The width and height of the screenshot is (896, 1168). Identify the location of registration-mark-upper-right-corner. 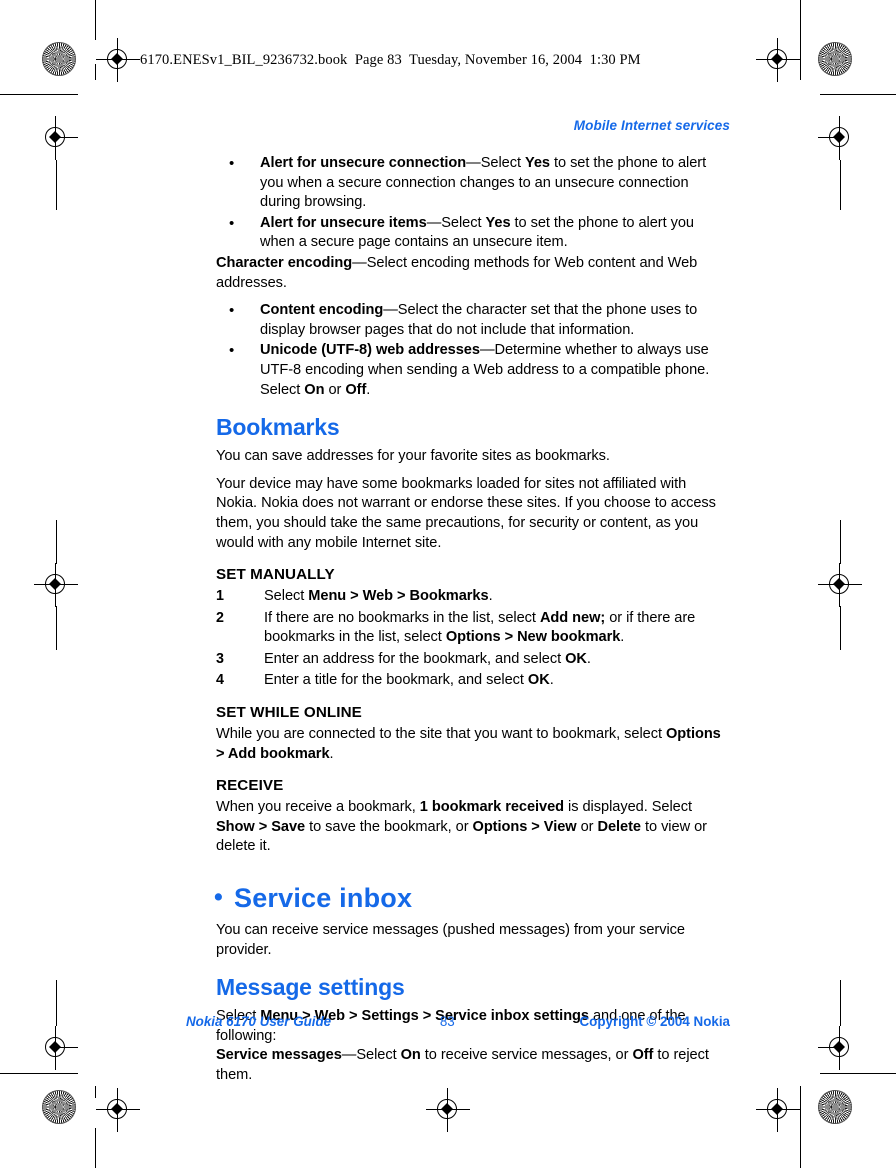
(840, 138).